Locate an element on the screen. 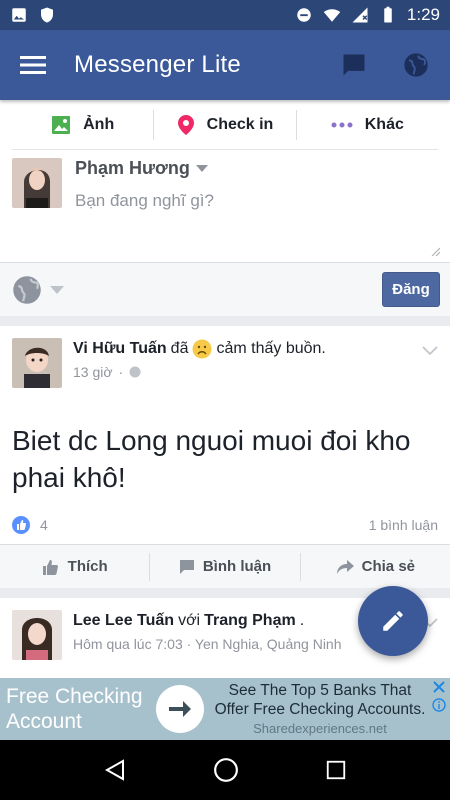  location-pin-icon is located at coordinates (185, 124).